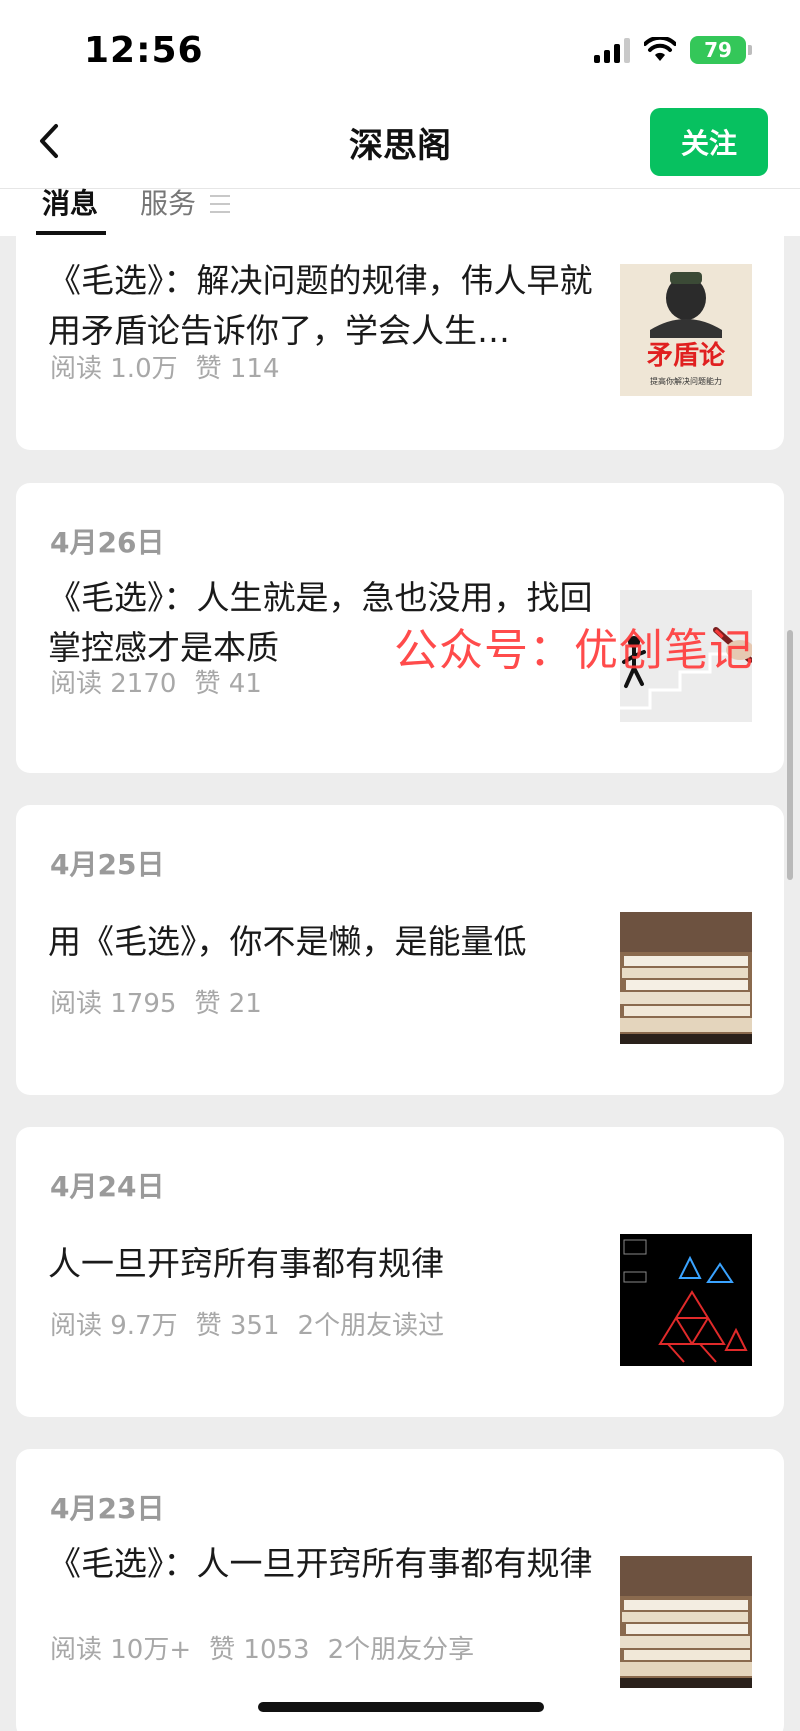  What do you see at coordinates (107, 1508) in the screenshot?
I see `article-date: 4月23日` at bounding box center [107, 1508].